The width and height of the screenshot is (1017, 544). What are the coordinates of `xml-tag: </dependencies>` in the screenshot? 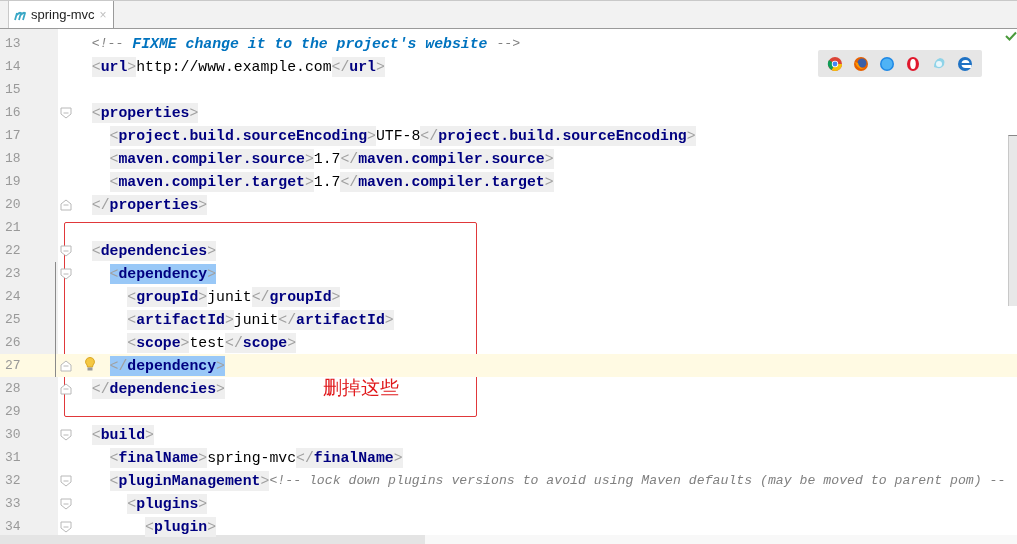 It's located at (158, 388).